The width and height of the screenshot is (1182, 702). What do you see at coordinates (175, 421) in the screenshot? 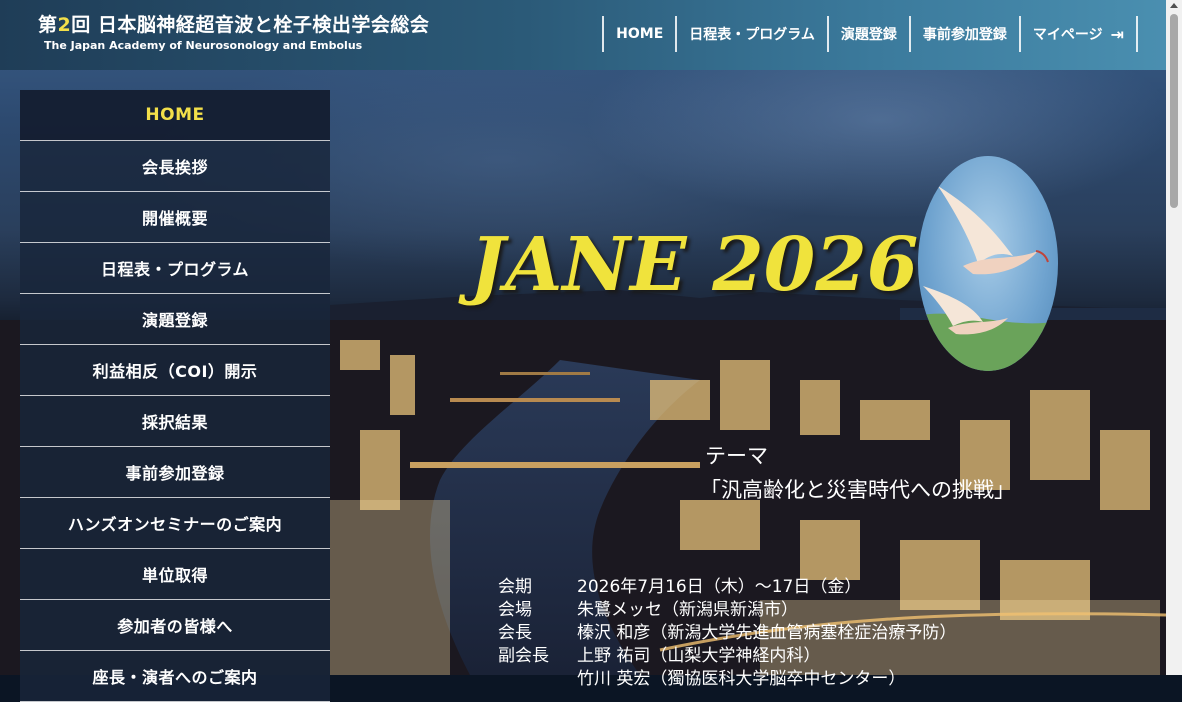
I see `sidebar-item-results: 採択結果` at bounding box center [175, 421].